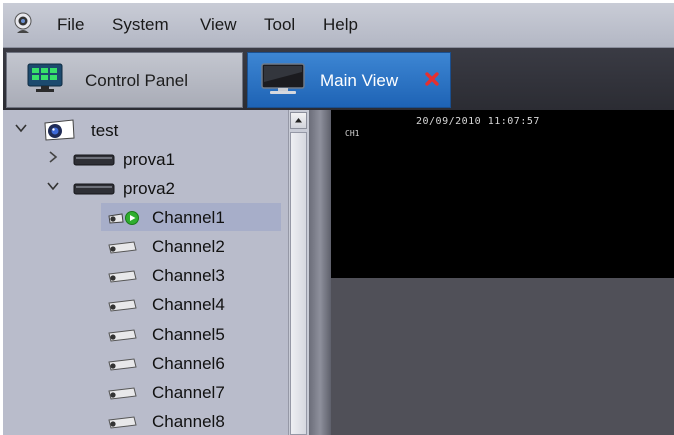 The width and height of the screenshot is (674, 435). I want to click on tree-root-label: test, so click(105, 130).